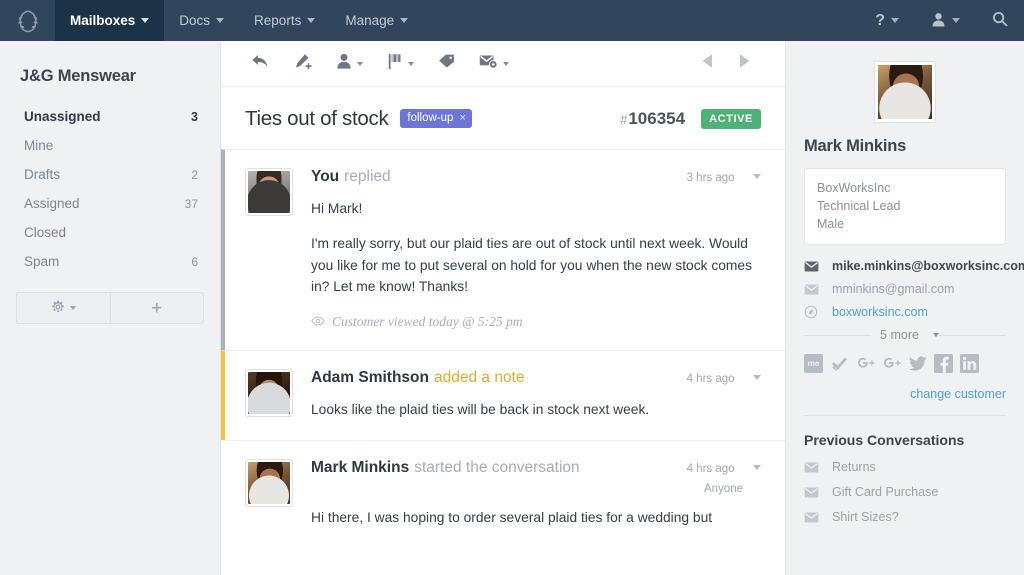 This screenshot has height=575, width=1024. Describe the element at coordinates (462, 118) in the screenshot. I see `close-icon: ×` at that location.